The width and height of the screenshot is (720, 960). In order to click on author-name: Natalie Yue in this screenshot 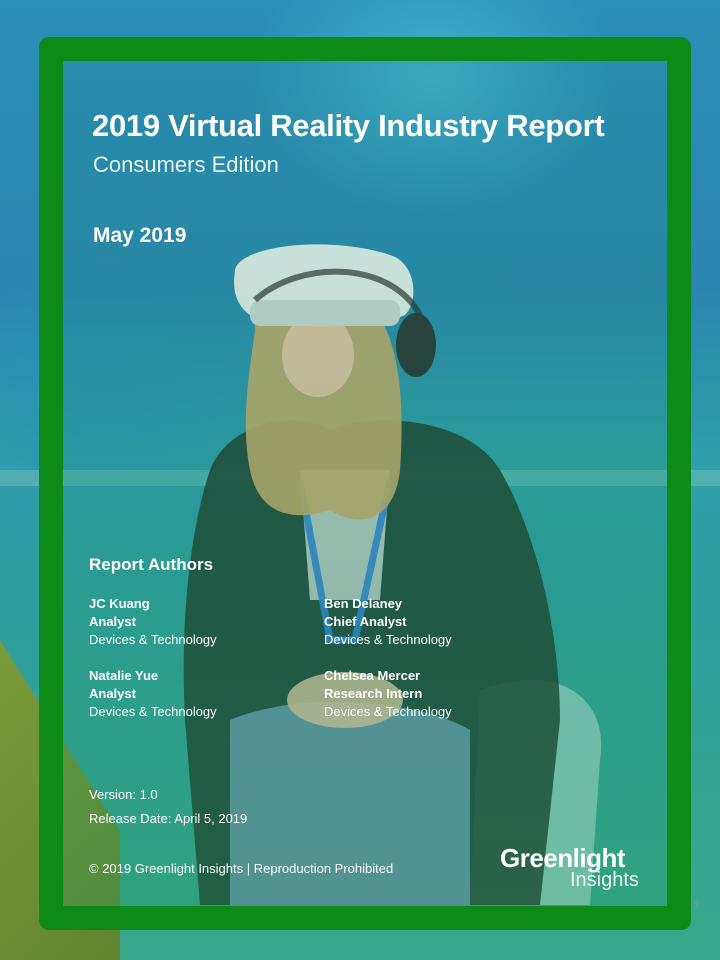, I will do `click(124, 675)`.